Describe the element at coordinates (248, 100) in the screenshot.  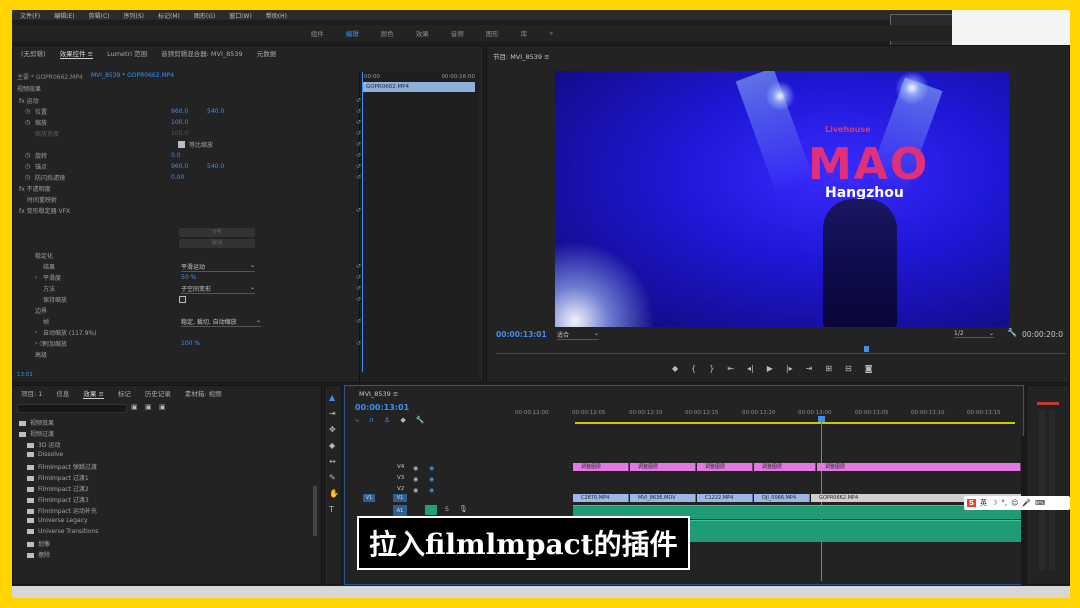
I see `row-motion: fx 运动 ↺` at that location.